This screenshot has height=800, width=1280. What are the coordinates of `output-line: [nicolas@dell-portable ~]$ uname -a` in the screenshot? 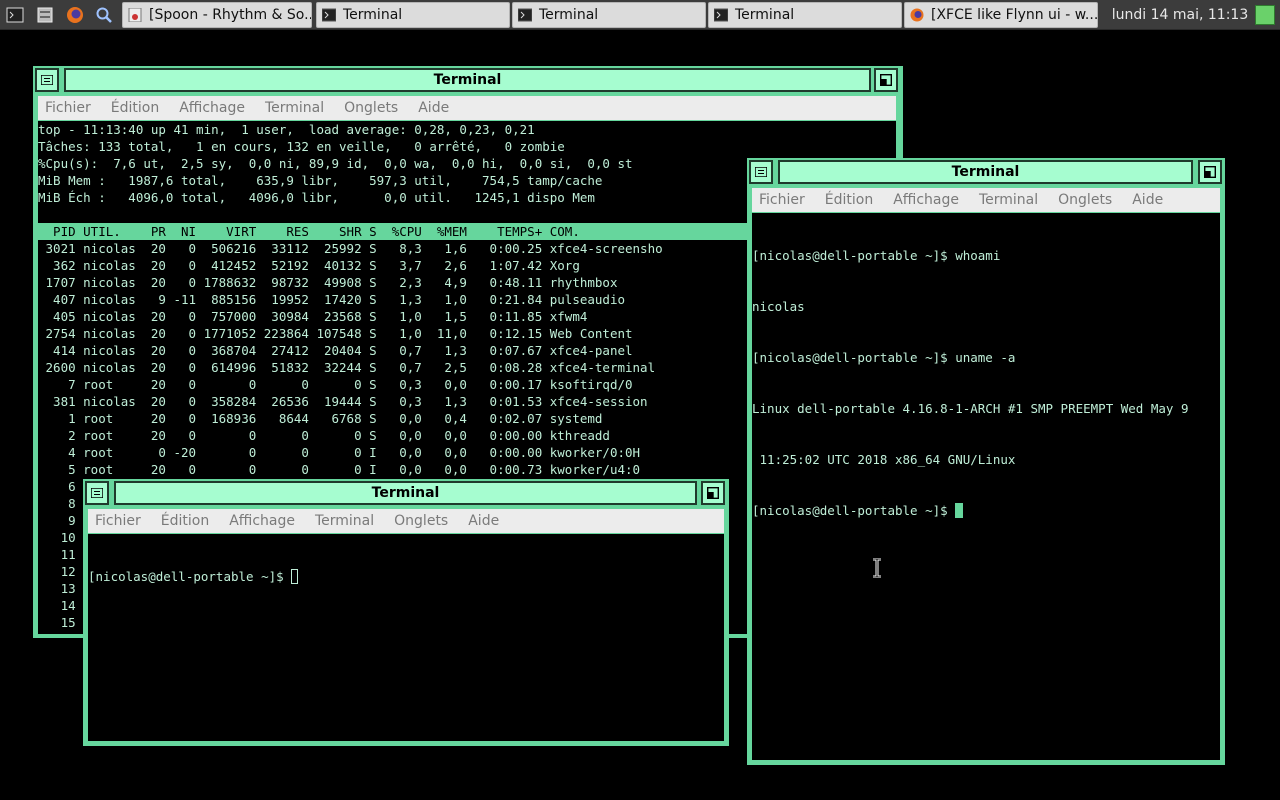 It's located at (884, 357).